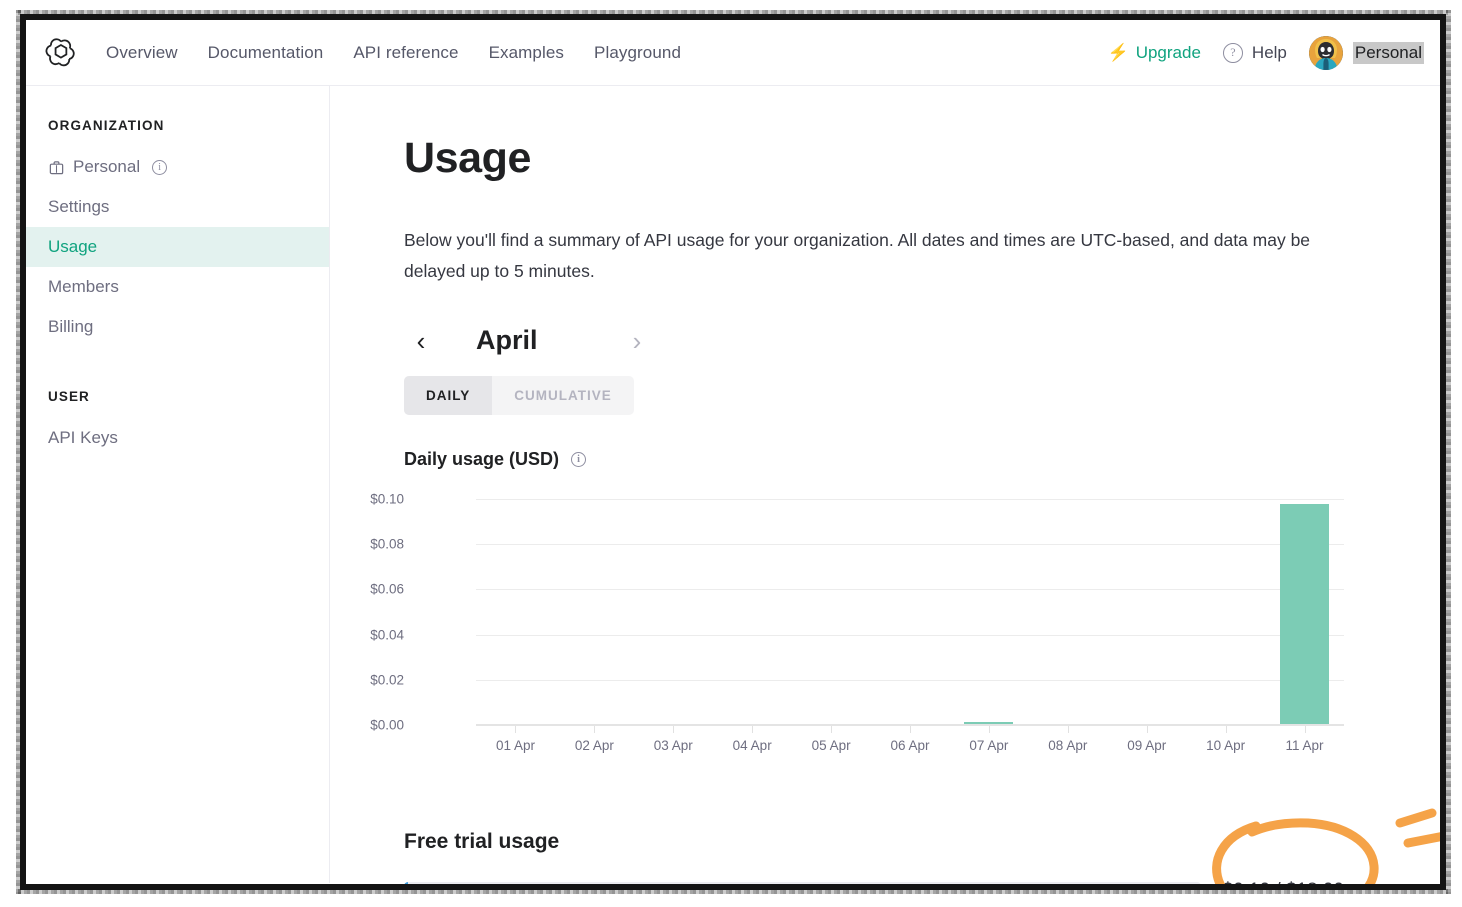 Image resolution: width=1462 pixels, height=907 pixels. I want to click on x-axis-tick-label: 05 Apr, so click(831, 745).